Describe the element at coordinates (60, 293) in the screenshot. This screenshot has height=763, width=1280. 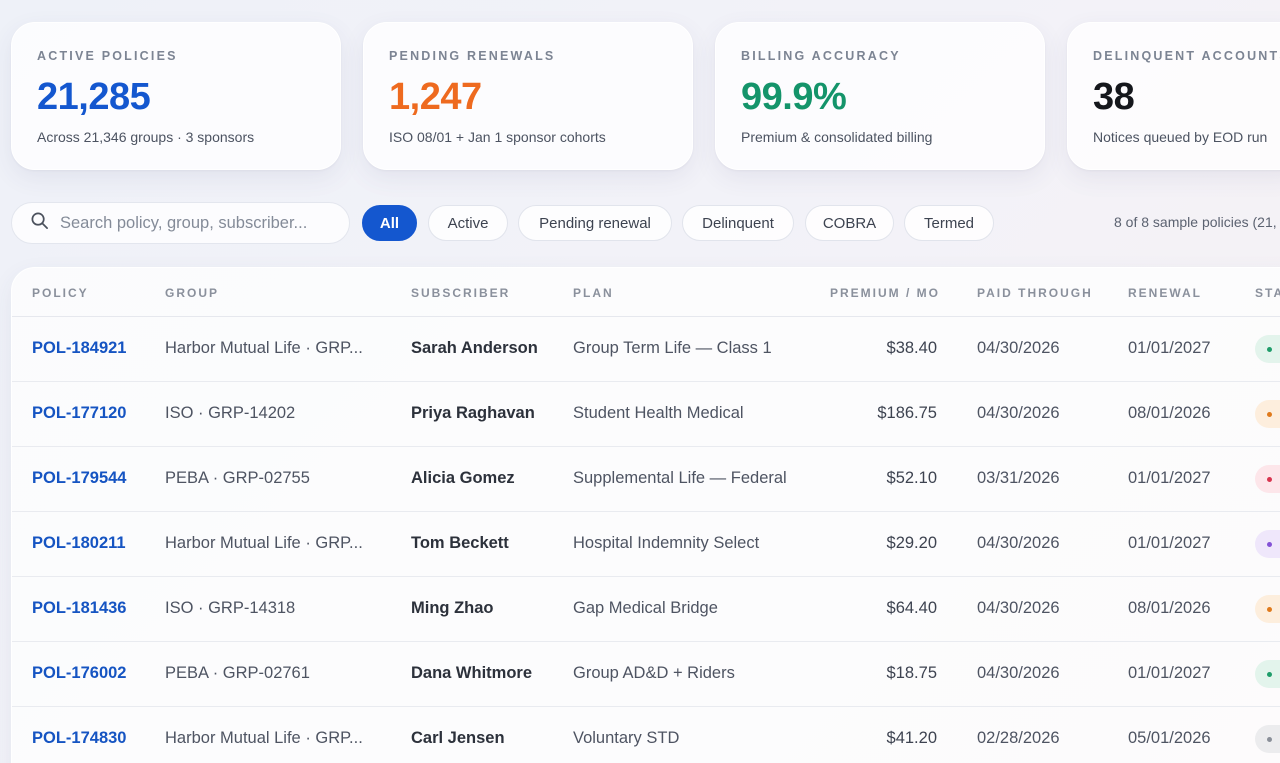
I see `column-header-policy: POLICY` at that location.